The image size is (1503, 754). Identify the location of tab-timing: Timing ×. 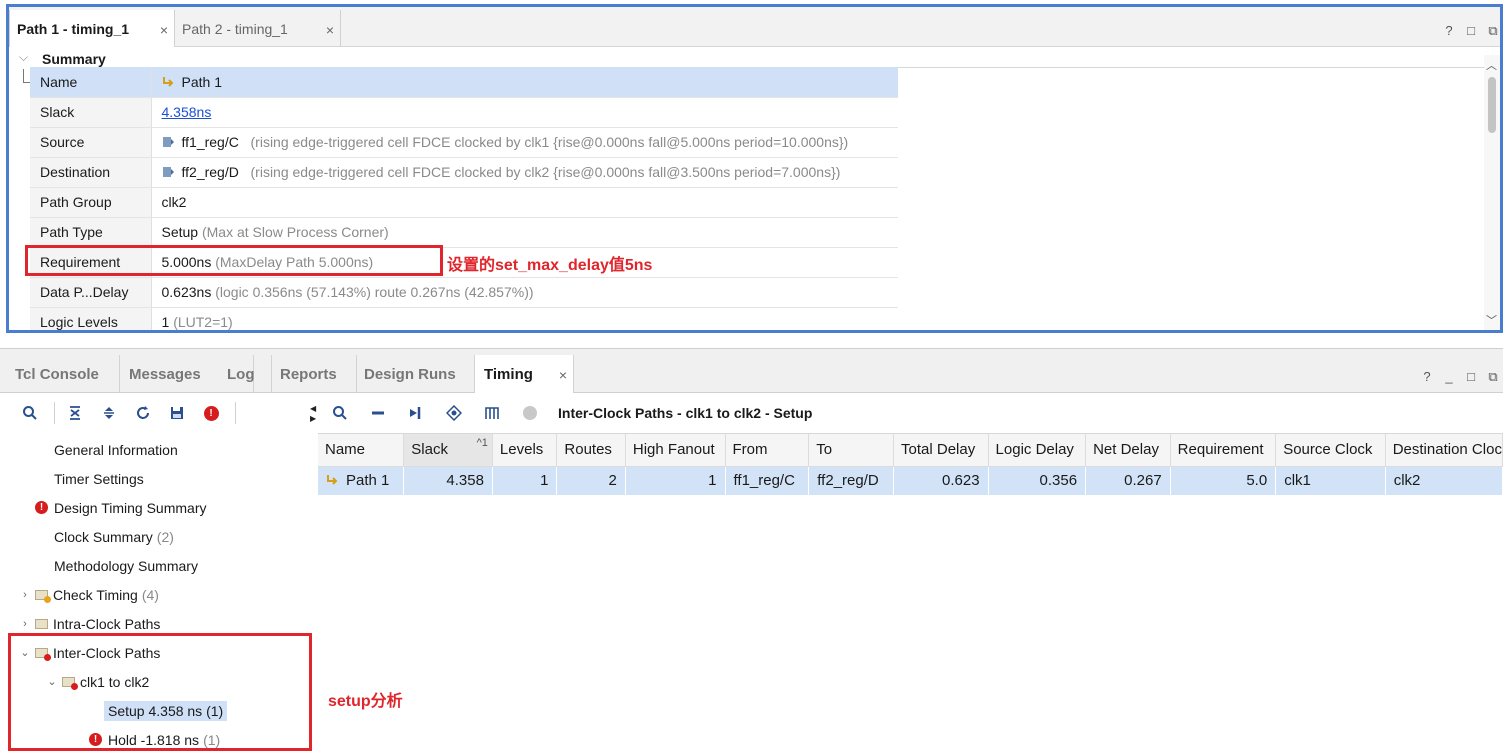
(524, 374).